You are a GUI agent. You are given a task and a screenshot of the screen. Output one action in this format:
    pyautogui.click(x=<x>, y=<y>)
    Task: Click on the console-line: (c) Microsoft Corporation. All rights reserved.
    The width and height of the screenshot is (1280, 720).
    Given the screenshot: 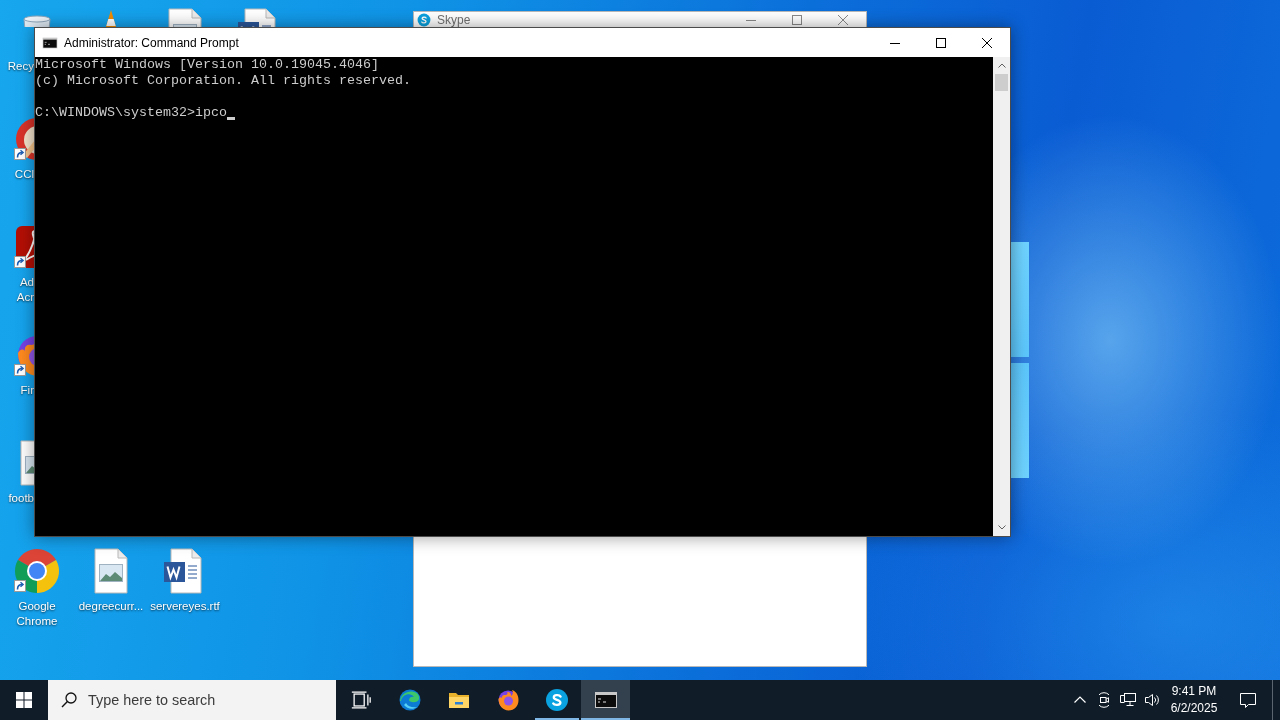 What is the action you would take?
    pyautogui.click(x=223, y=81)
    